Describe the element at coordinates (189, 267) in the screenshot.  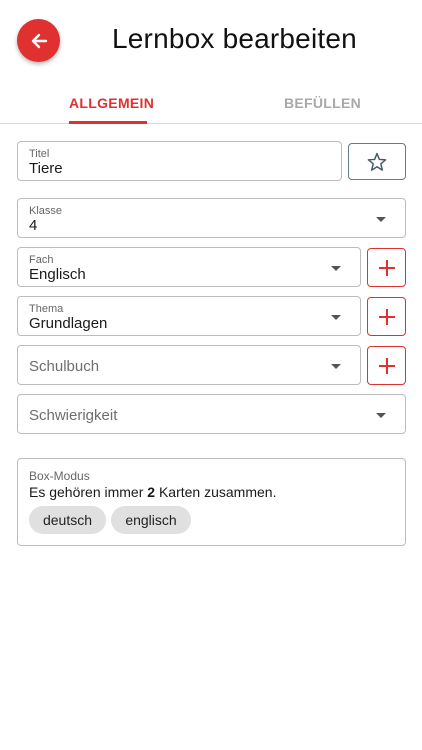
I see `fach-select: Fach Englisch` at that location.